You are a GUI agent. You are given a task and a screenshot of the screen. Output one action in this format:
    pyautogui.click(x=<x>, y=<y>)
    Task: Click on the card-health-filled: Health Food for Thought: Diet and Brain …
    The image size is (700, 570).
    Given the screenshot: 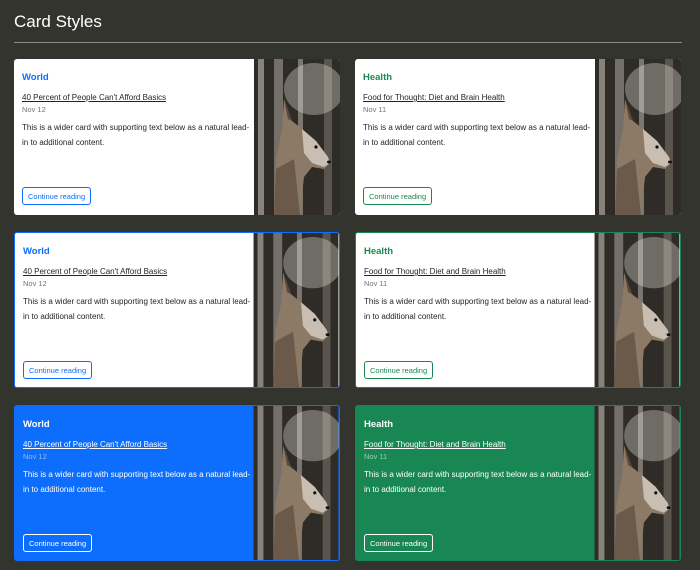 What is the action you would take?
    pyautogui.click(x=518, y=483)
    